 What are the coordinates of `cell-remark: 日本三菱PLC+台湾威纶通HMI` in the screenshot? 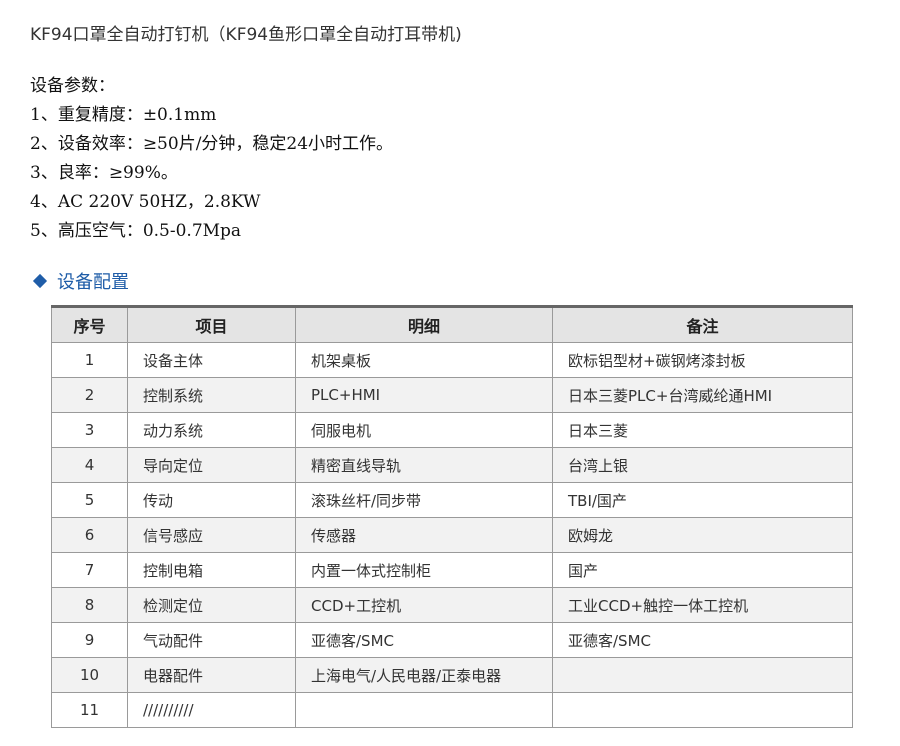 It's located at (702, 395).